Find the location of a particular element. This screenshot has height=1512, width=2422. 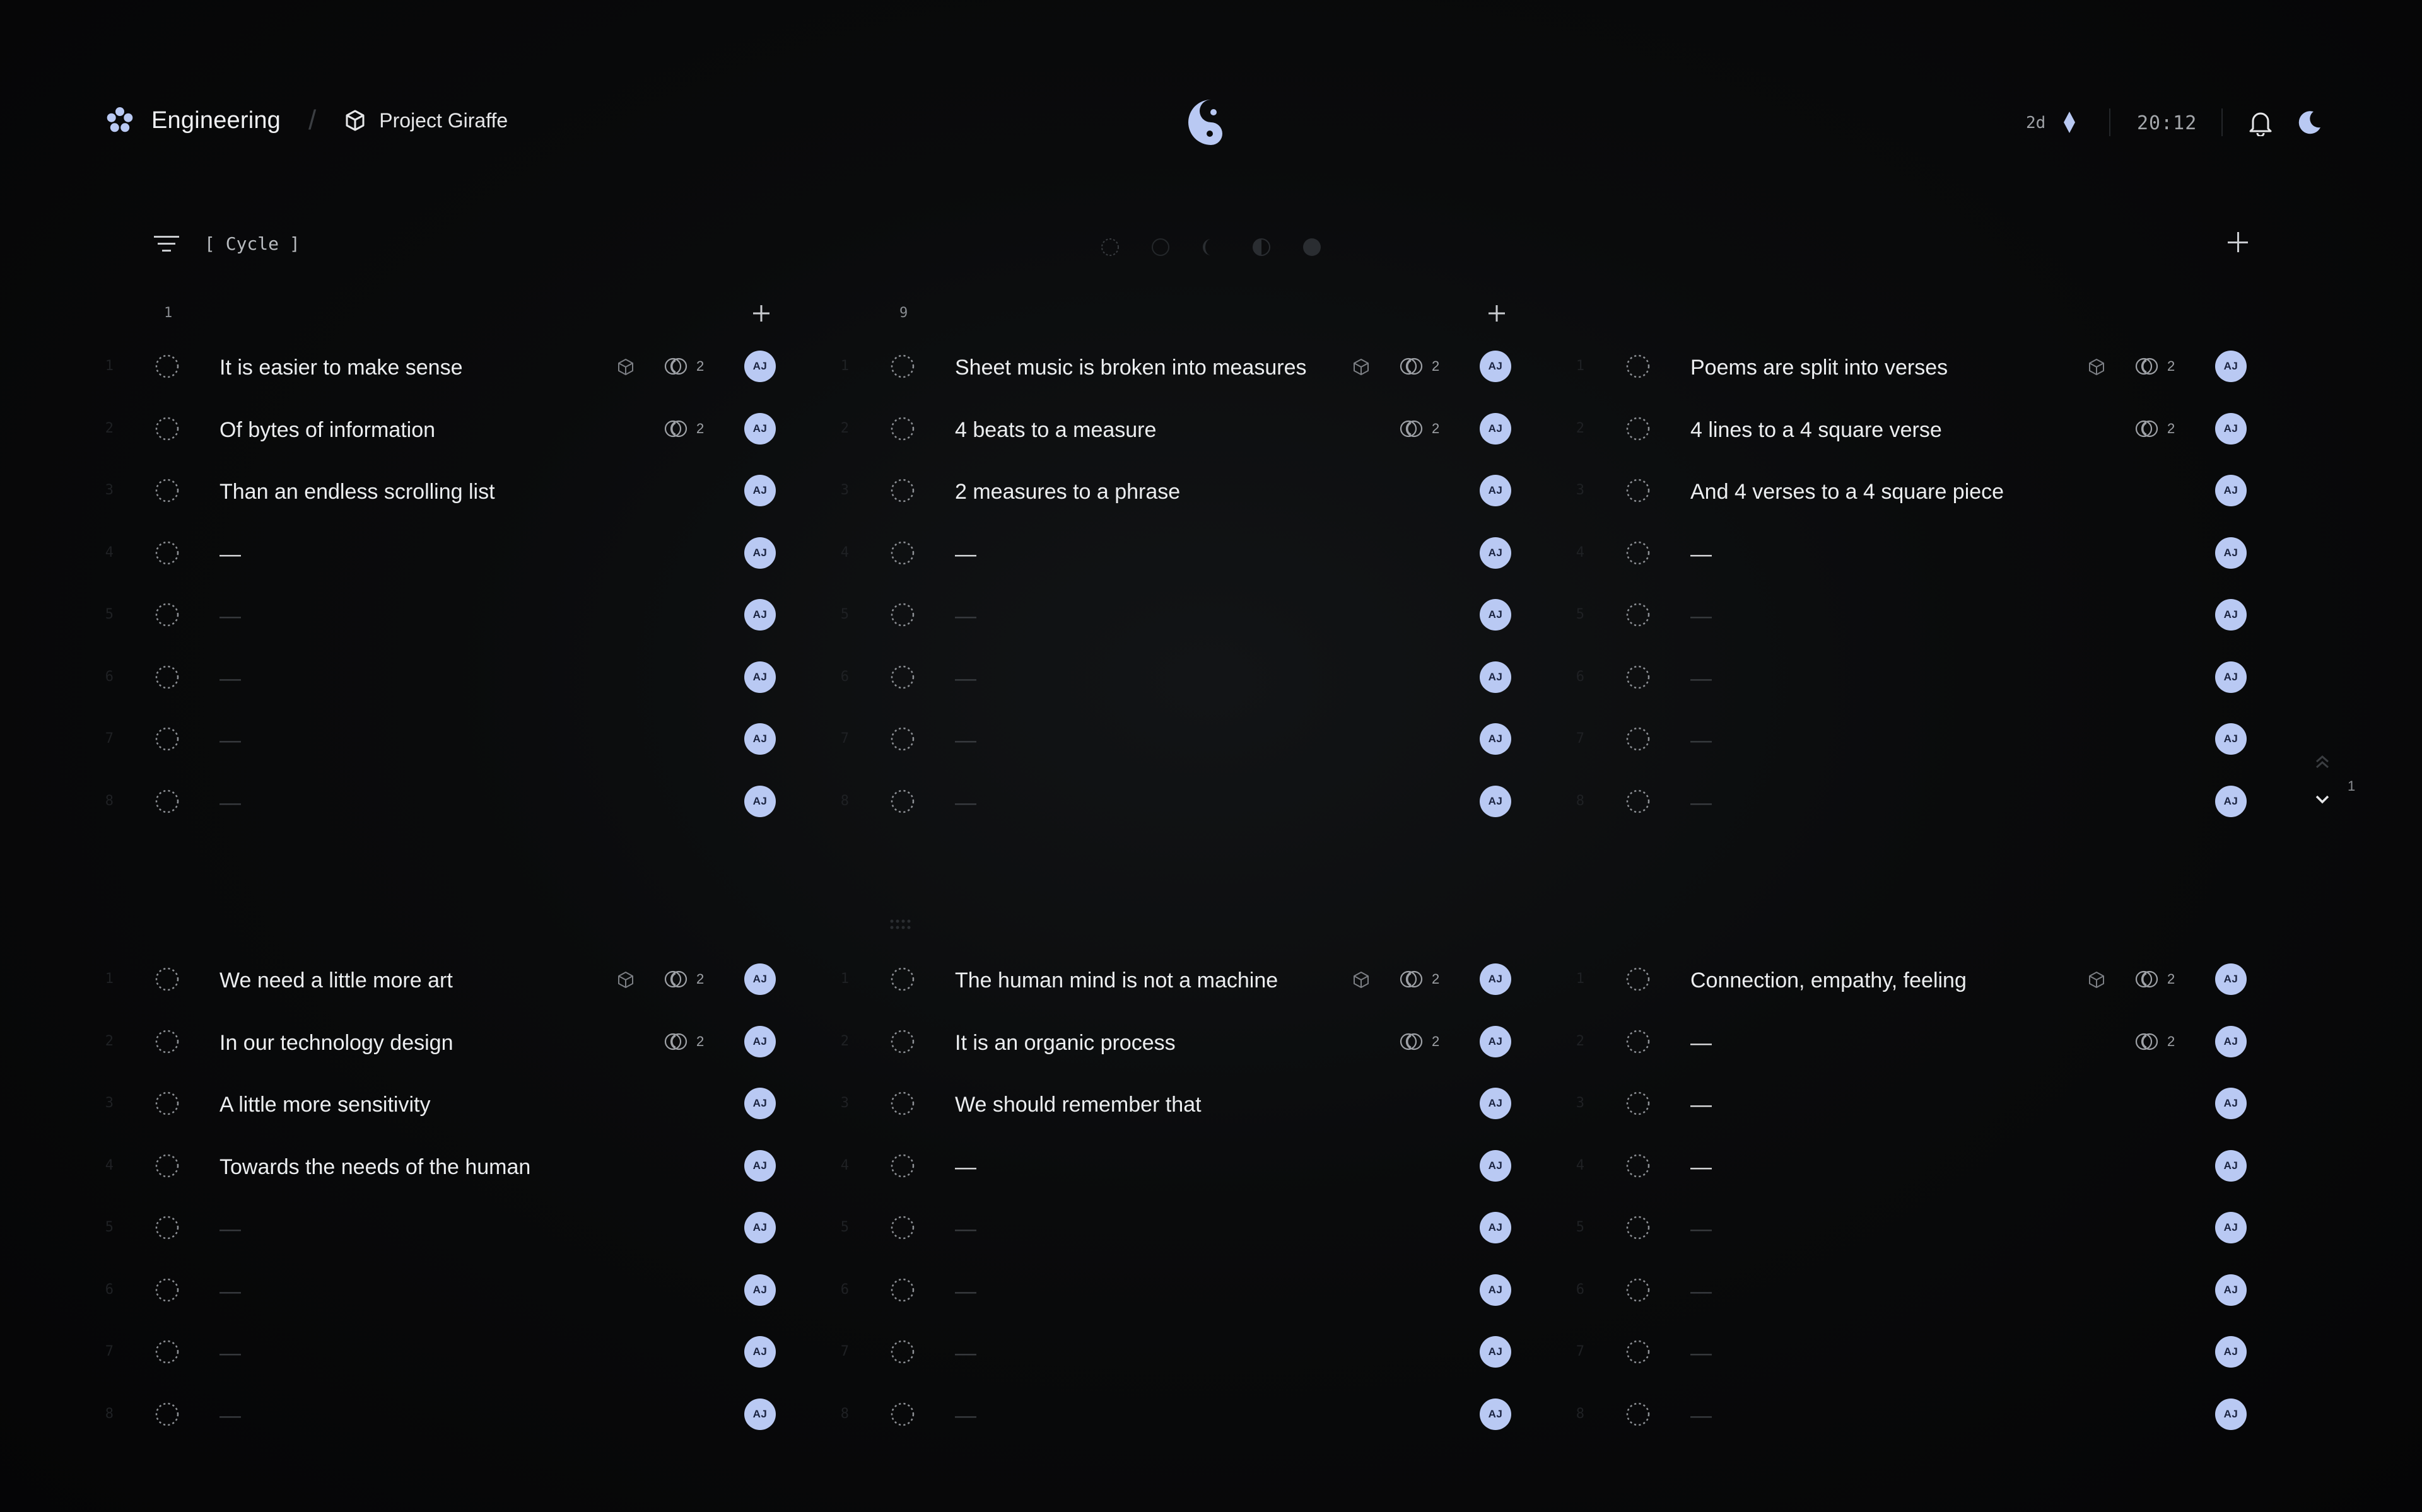

issue-title: And 4 verses to a 4 square piece is located at coordinates (1847, 492).